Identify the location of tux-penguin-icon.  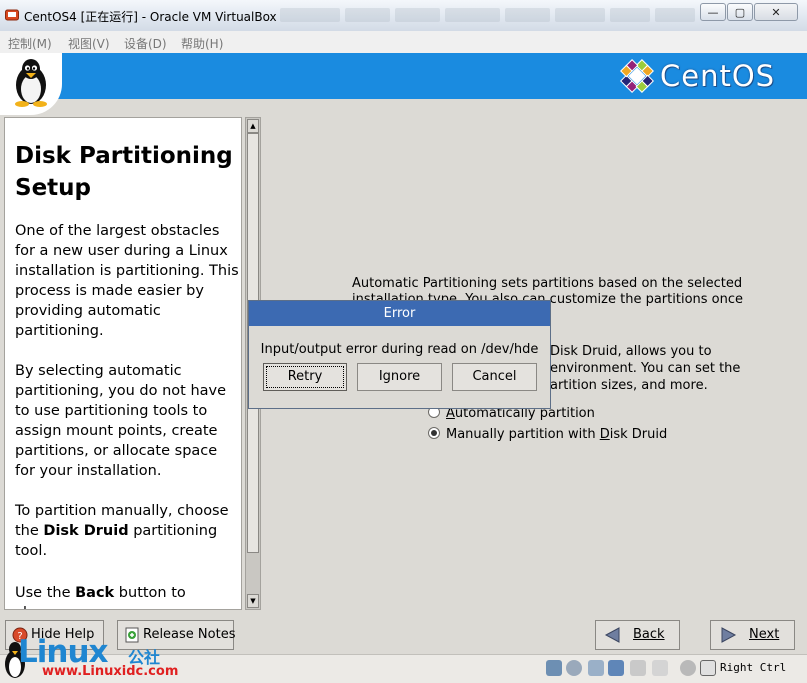
(31, 83).